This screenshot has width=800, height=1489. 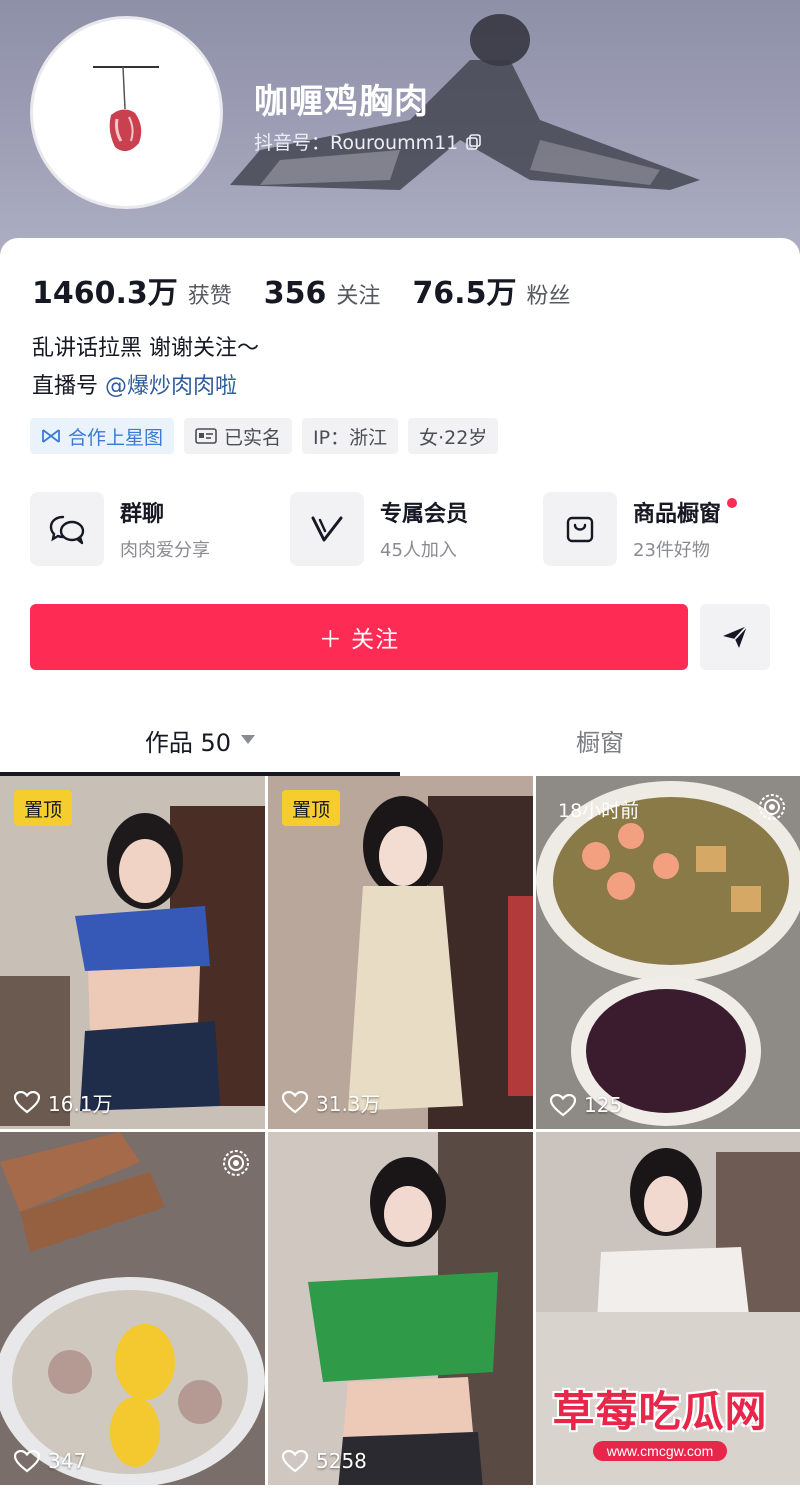 What do you see at coordinates (188, 742) in the screenshot?
I see `tab-works-label: 作品 50` at bounding box center [188, 742].